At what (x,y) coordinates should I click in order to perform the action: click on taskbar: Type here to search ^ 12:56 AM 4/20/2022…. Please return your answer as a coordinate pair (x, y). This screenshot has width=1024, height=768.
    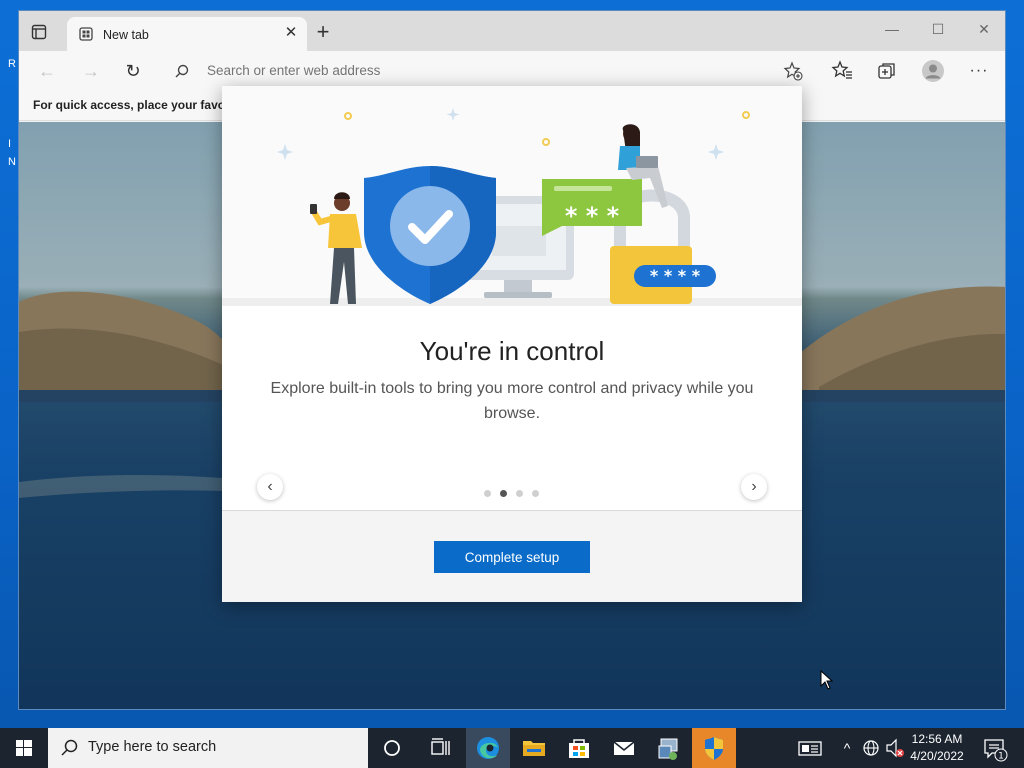
    Looking at the image, I should click on (512, 748).